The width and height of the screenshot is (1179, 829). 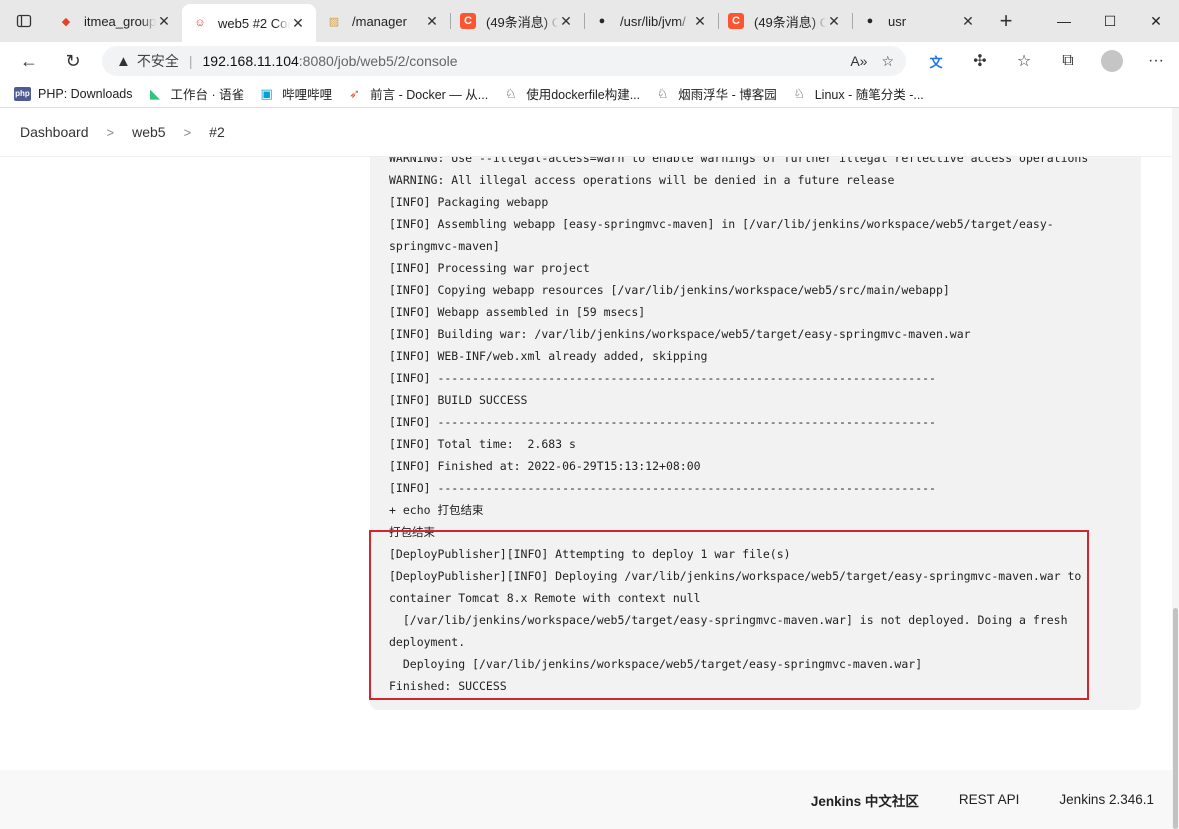 I want to click on new-tab-button: +, so click(x=1006, y=21).